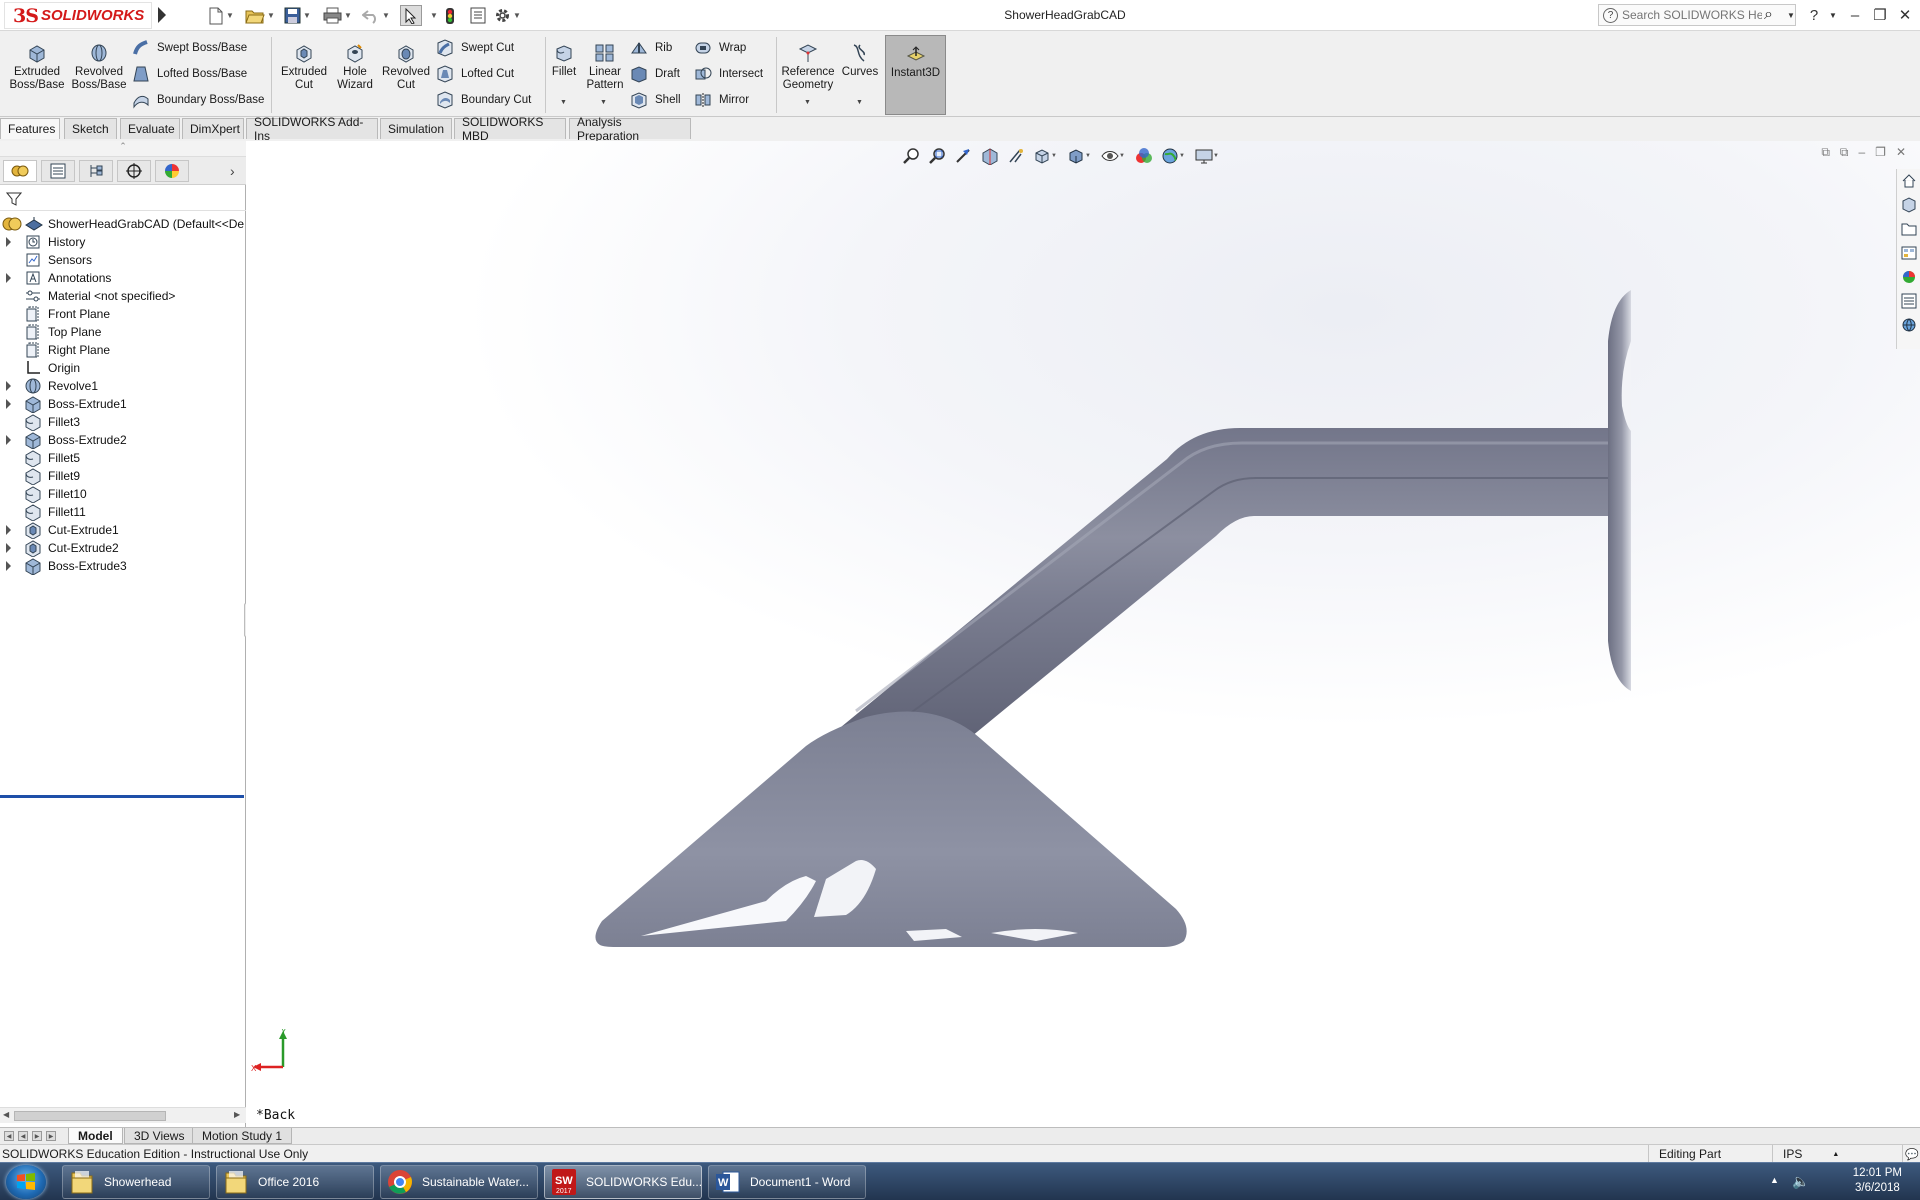 The image size is (1920, 1200). Describe the element at coordinates (150, 128) in the screenshot. I see `tab-evaluate: Evaluate` at that location.